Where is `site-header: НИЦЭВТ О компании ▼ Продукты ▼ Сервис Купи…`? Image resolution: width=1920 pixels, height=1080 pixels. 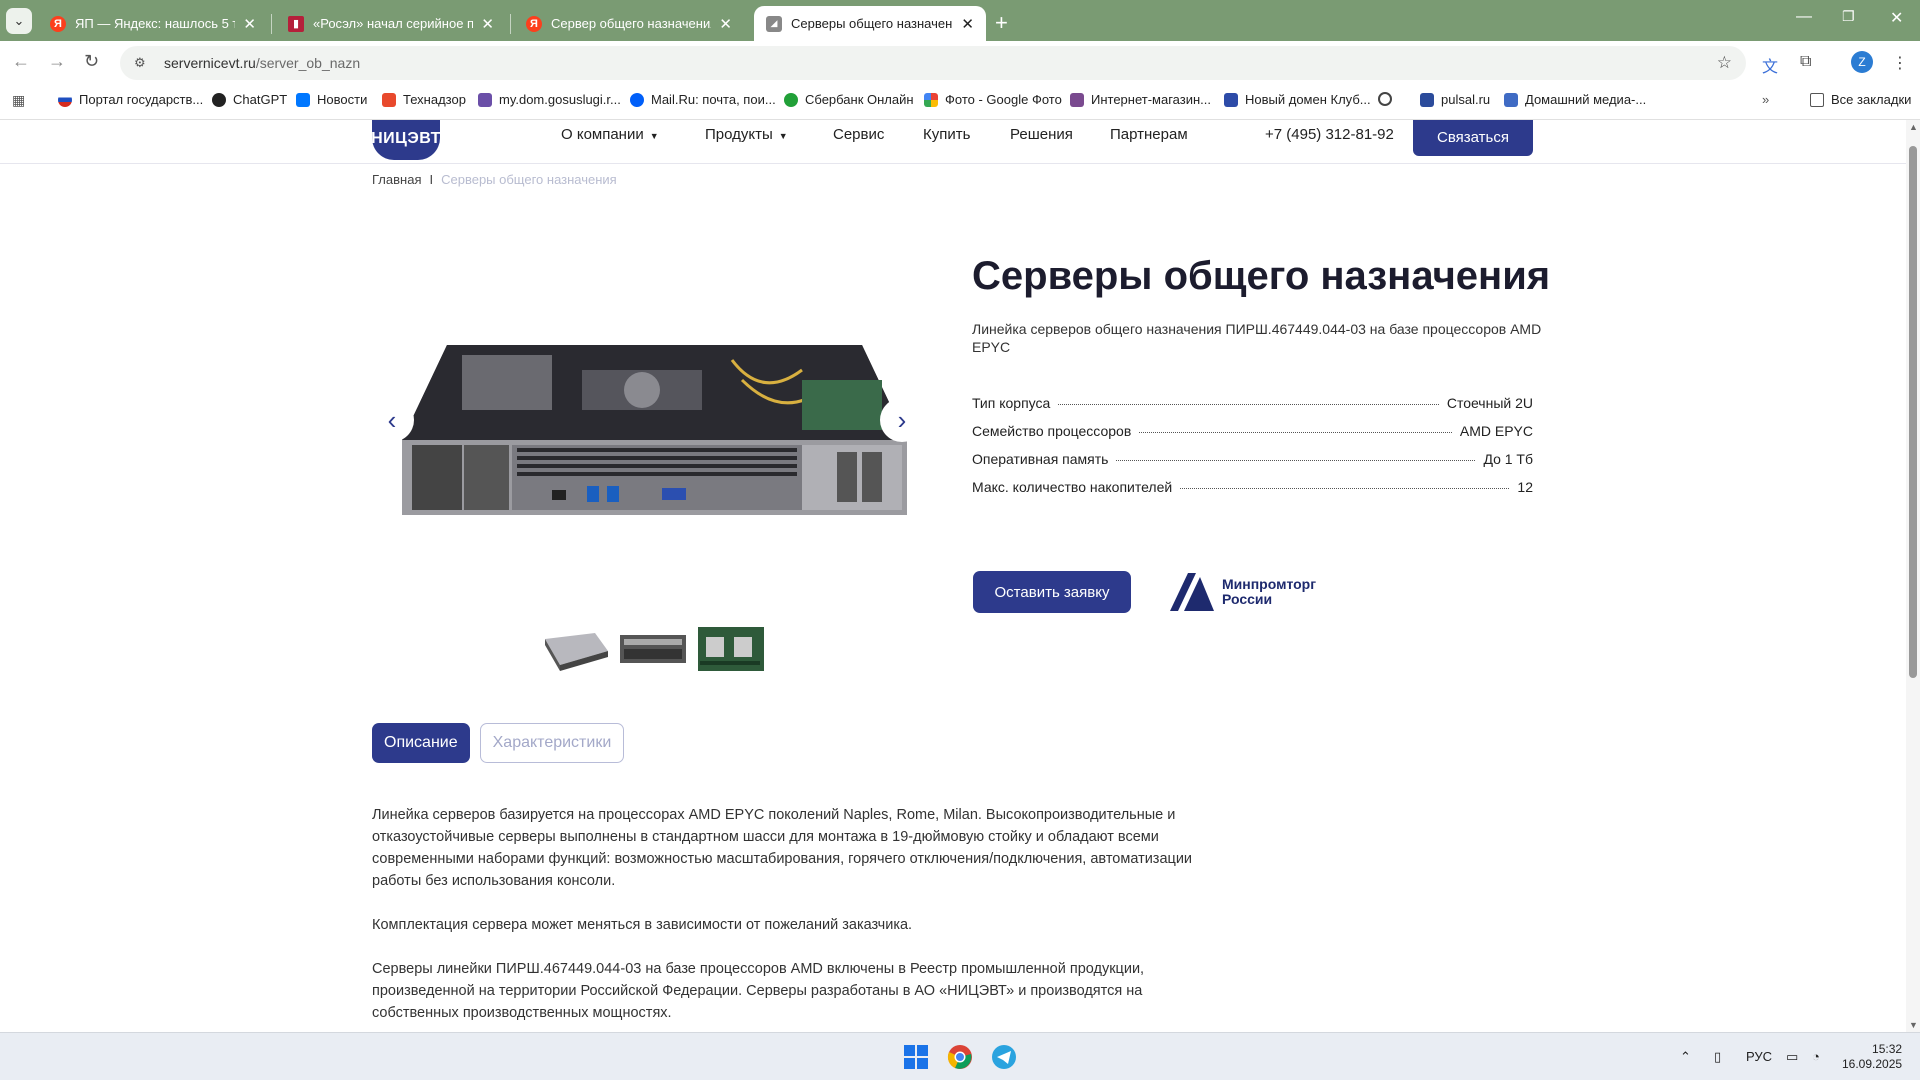 site-header: НИЦЭВТ О компании ▼ Продукты ▼ Сервис Купи… is located at coordinates (953, 142).